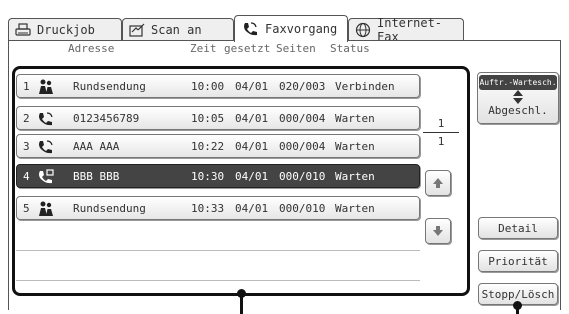 This screenshot has width=569, height=314. What do you see at coordinates (208, 86) in the screenshot?
I see `job-time: 10:00` at bounding box center [208, 86].